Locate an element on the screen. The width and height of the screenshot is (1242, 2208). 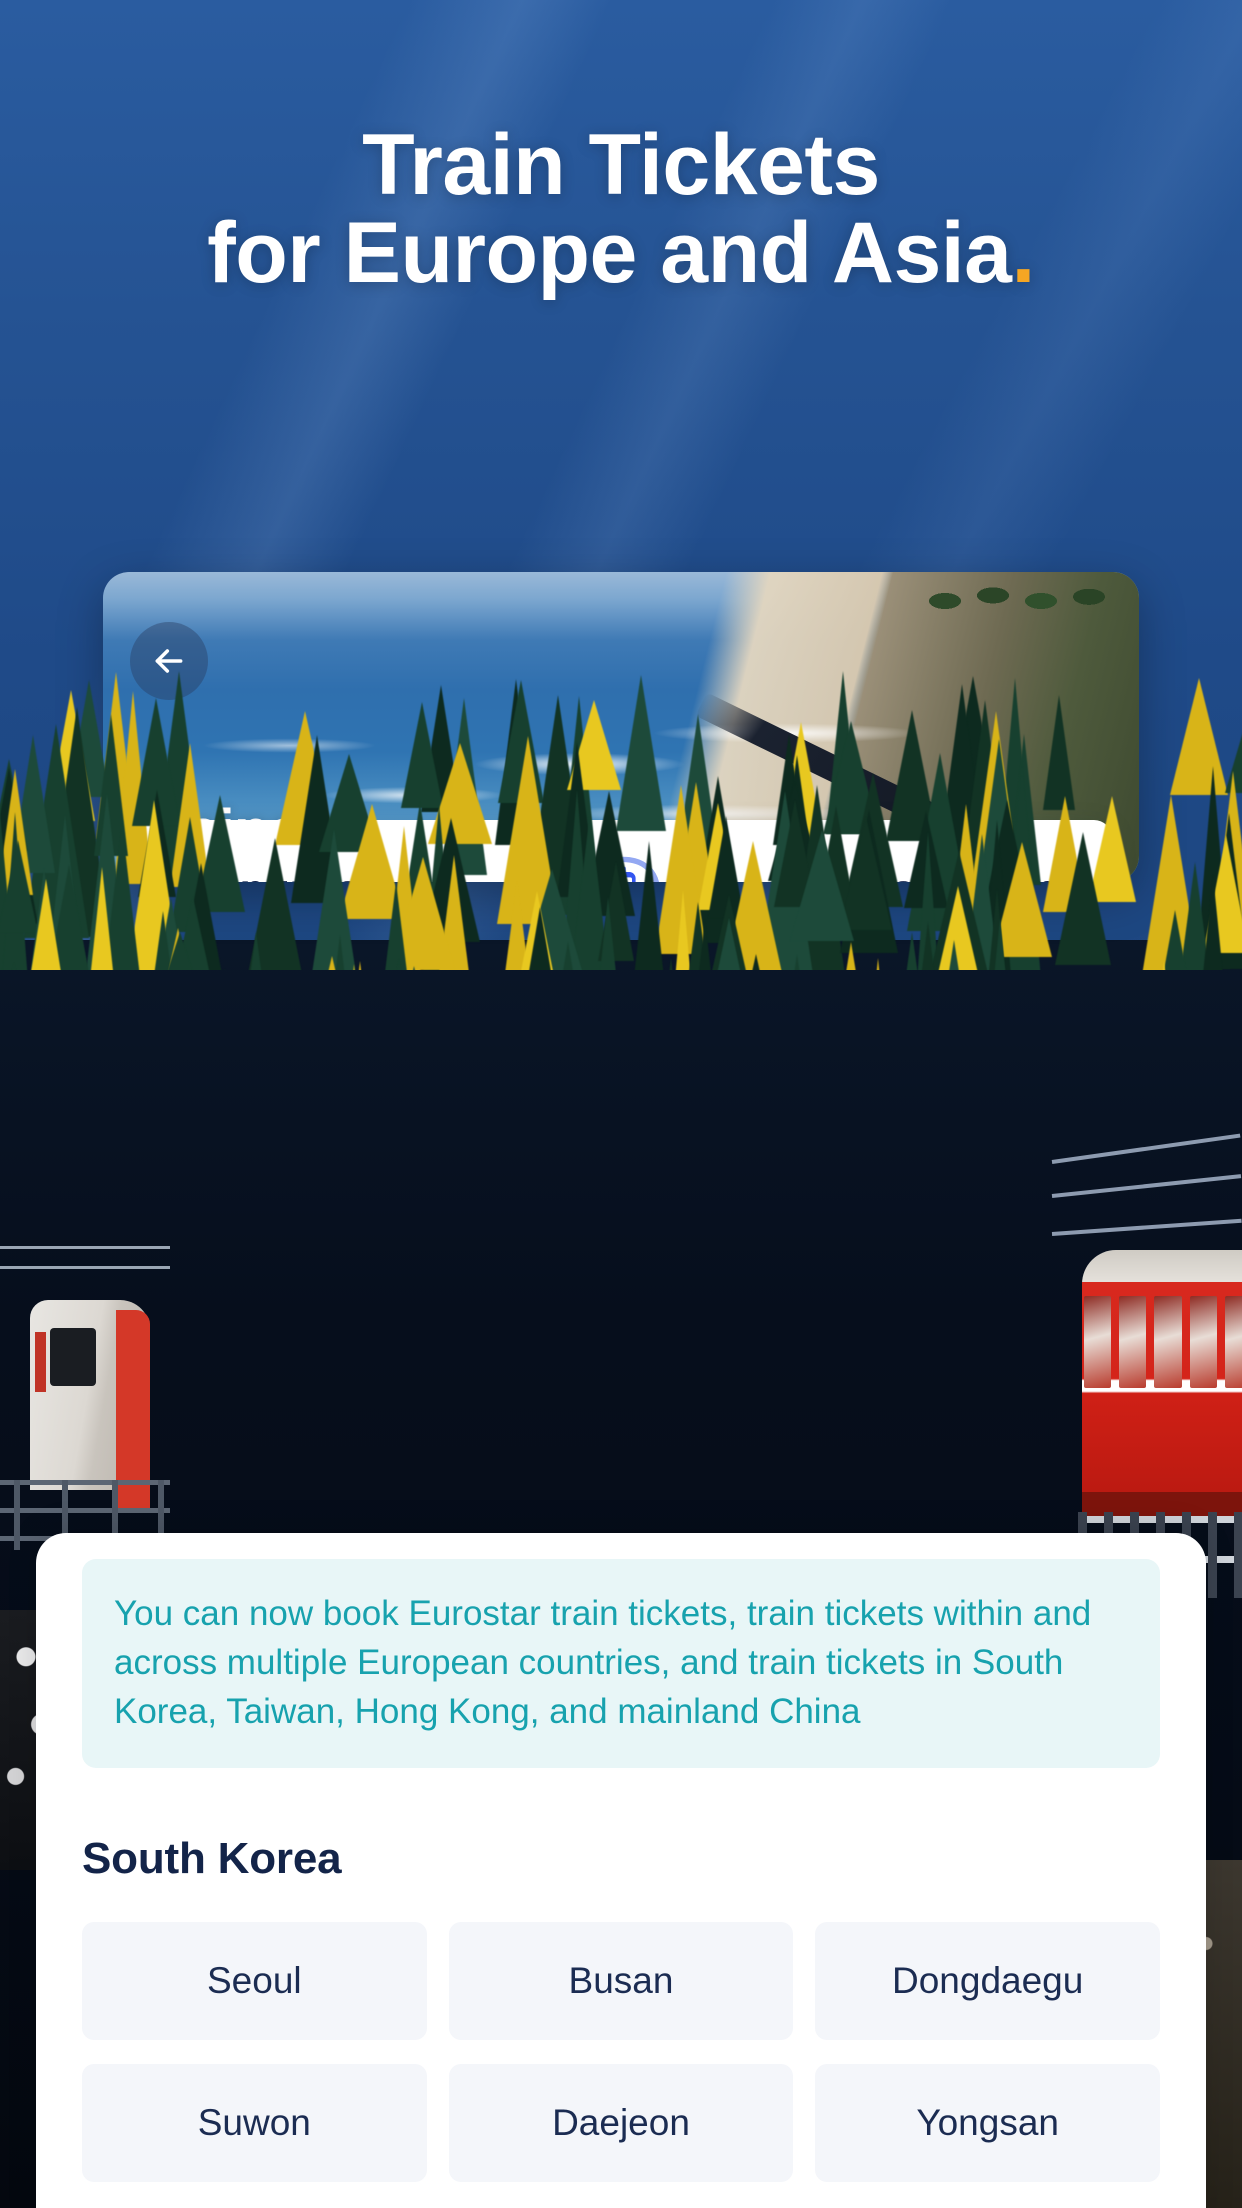
city-chip: Yongsan is located at coordinates (987, 2123).